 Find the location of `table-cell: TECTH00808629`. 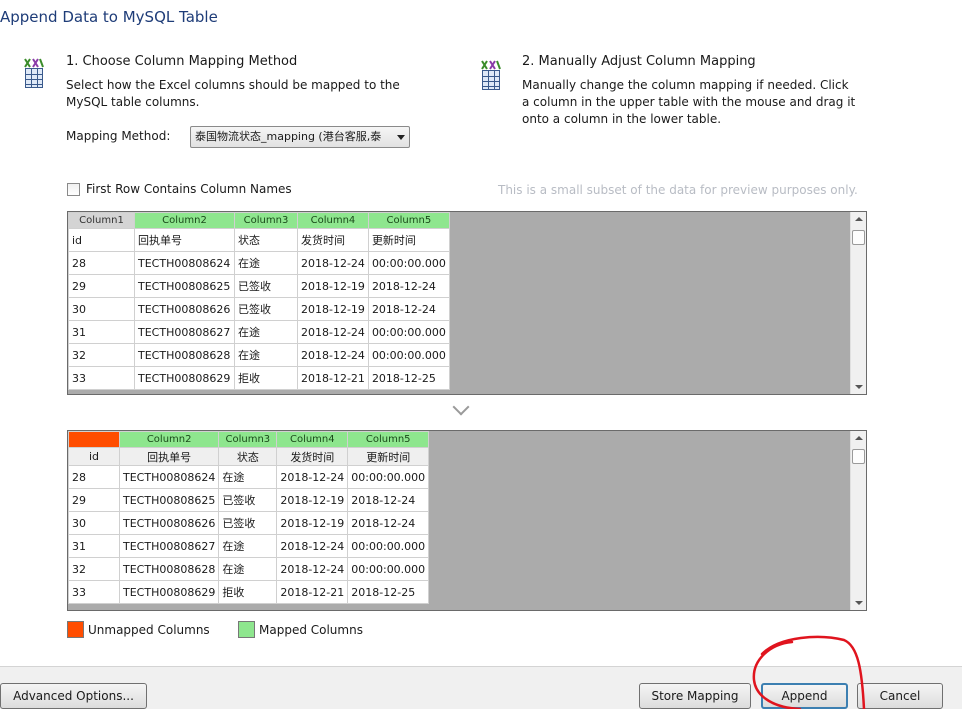

table-cell: TECTH00808629 is located at coordinates (184, 378).